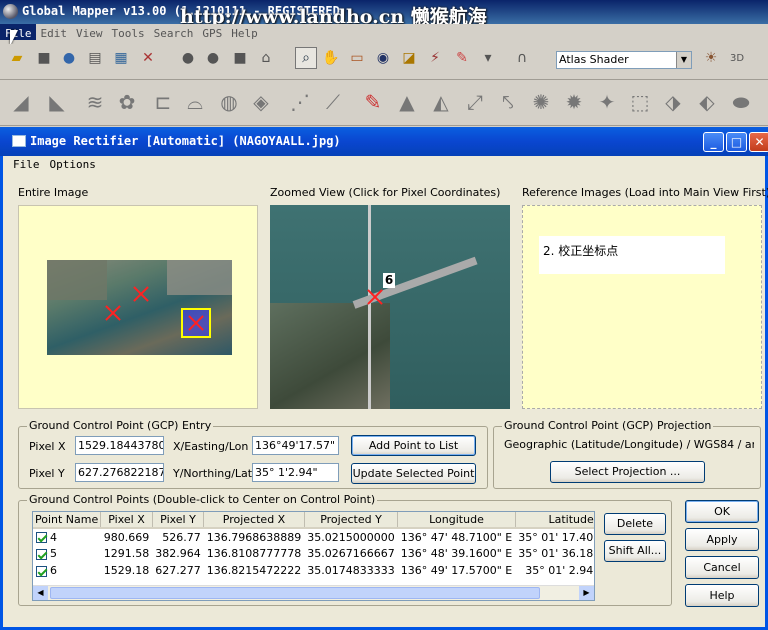 This screenshot has width=768, height=630. Describe the element at coordinates (333, 102) in the screenshot. I see `vertex-tool-icon: ⟋` at that location.